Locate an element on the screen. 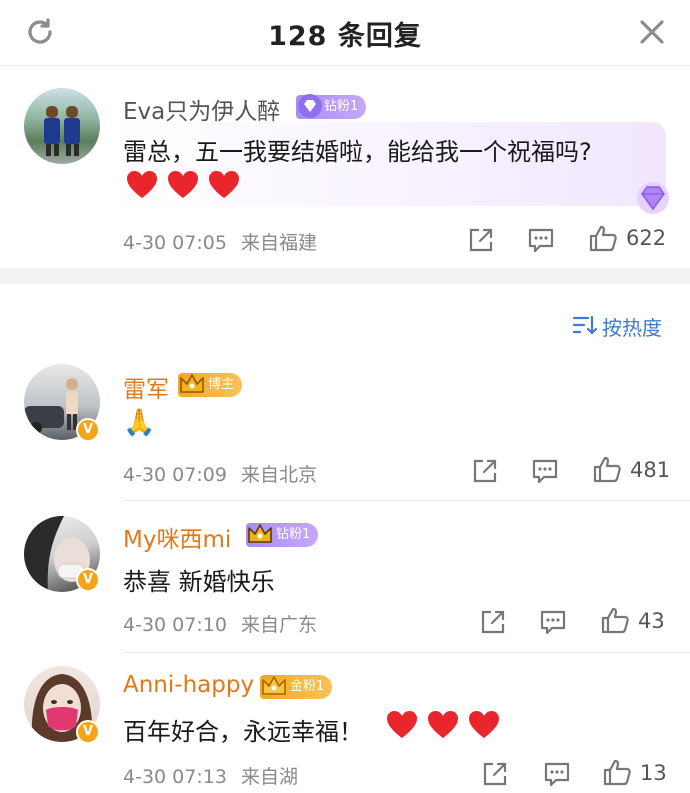  comment-meta: 4-30 07:13 来自湖 is located at coordinates (210, 775).